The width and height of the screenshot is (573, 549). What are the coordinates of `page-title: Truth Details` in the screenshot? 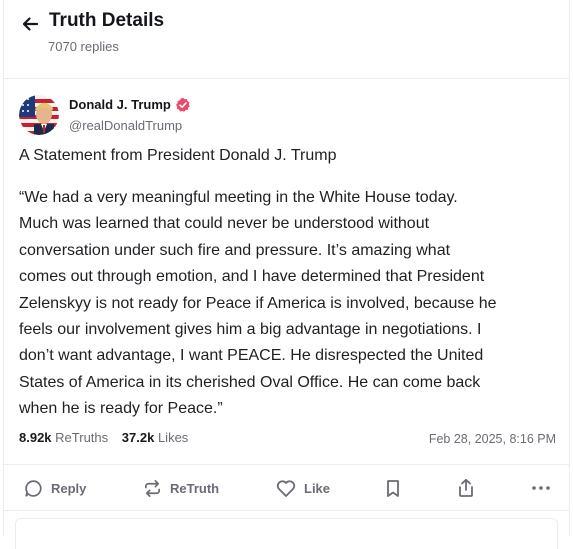 It's located at (107, 20).